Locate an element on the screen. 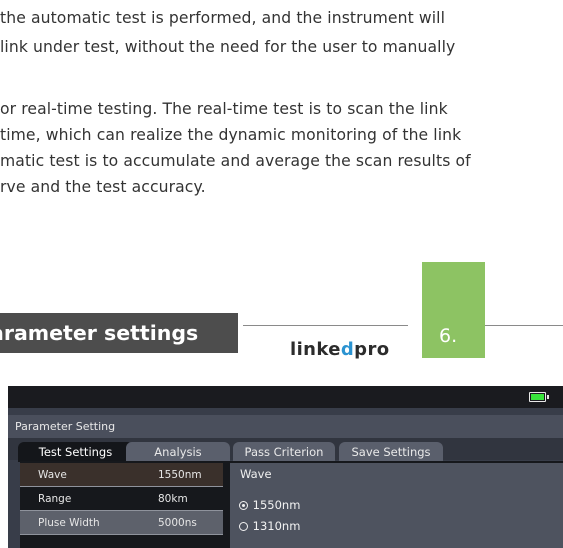 Image resolution: width=563 pixels, height=548 pixels. wave-detail-panel: Wave 1550nm 1310nm is located at coordinates (396, 505).